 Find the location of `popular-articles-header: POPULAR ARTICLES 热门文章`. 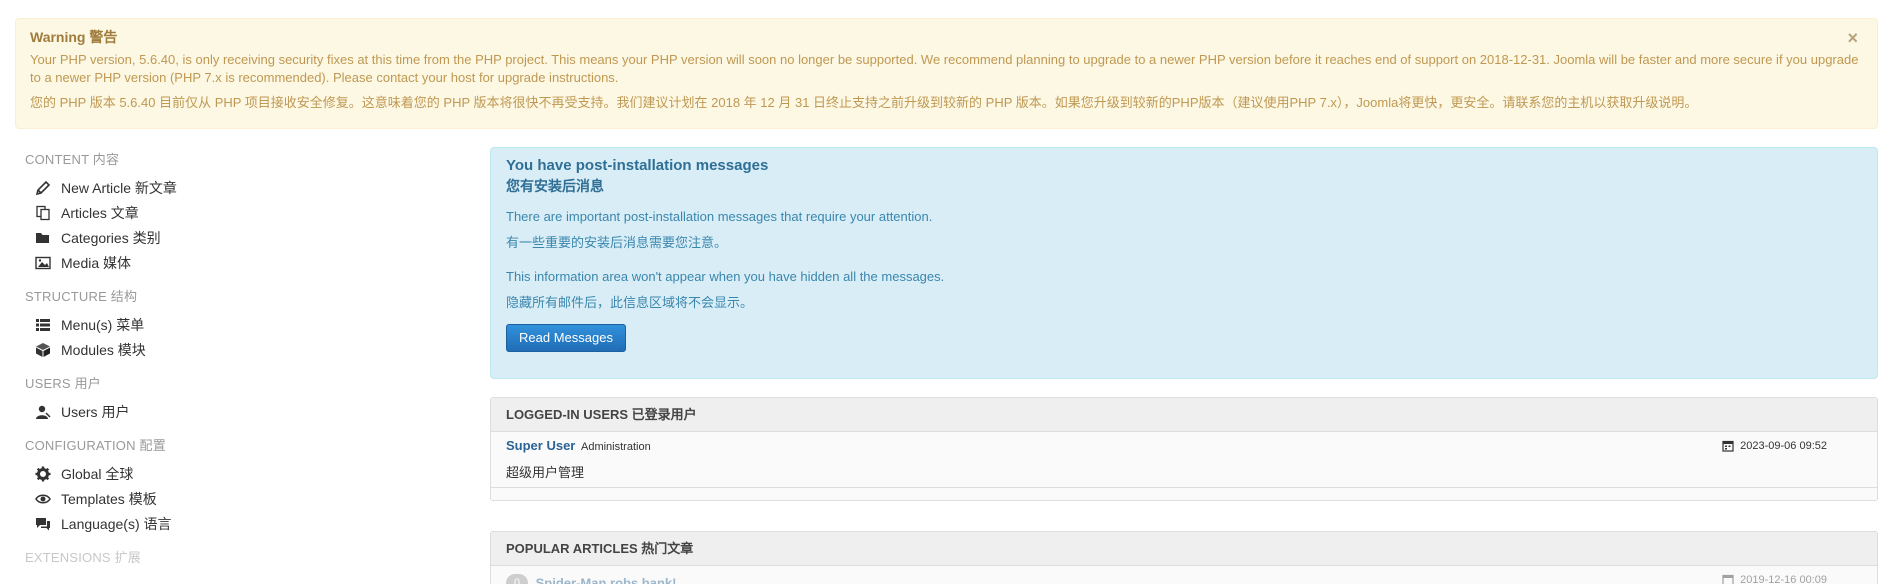

popular-articles-header: POPULAR ARTICLES 热门文章 is located at coordinates (1184, 549).